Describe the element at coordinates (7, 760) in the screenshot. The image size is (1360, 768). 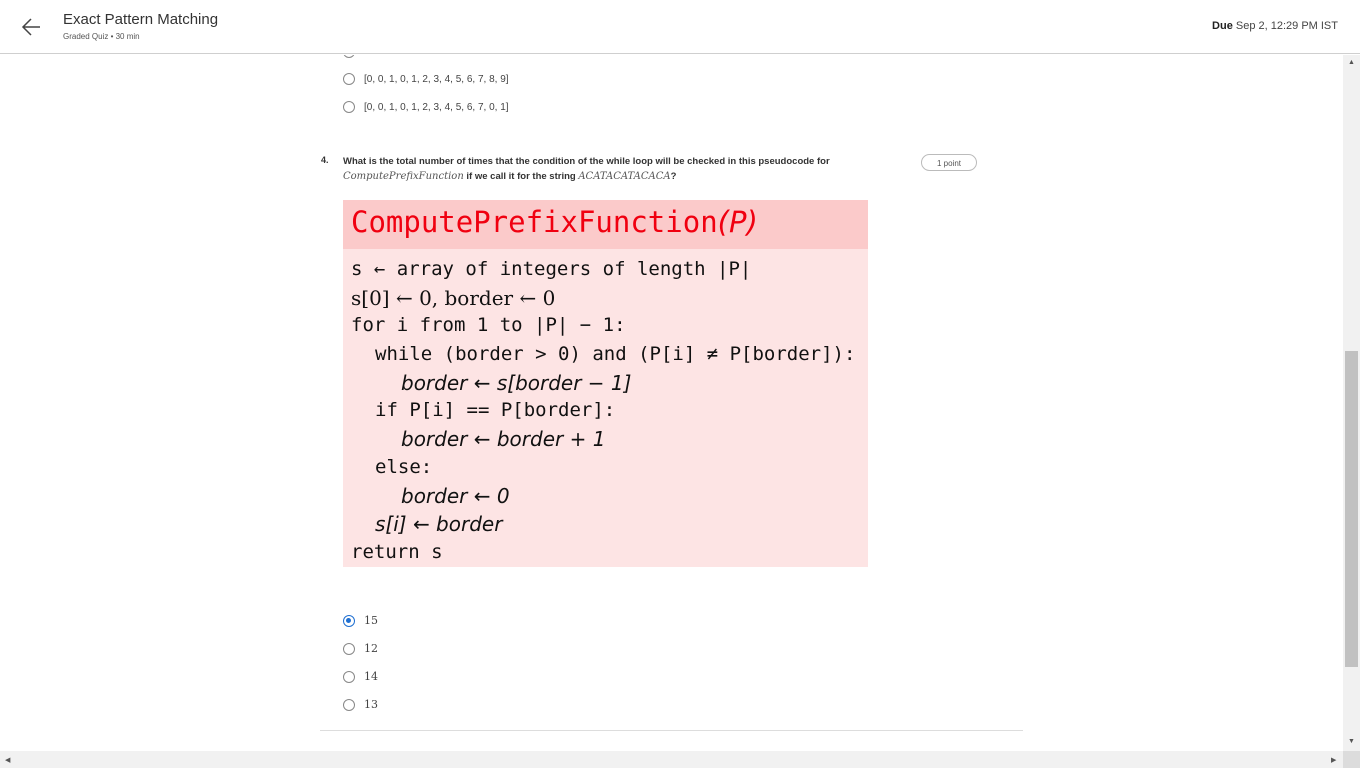
I see `scroll-left-arrow-icon: ◀` at that location.